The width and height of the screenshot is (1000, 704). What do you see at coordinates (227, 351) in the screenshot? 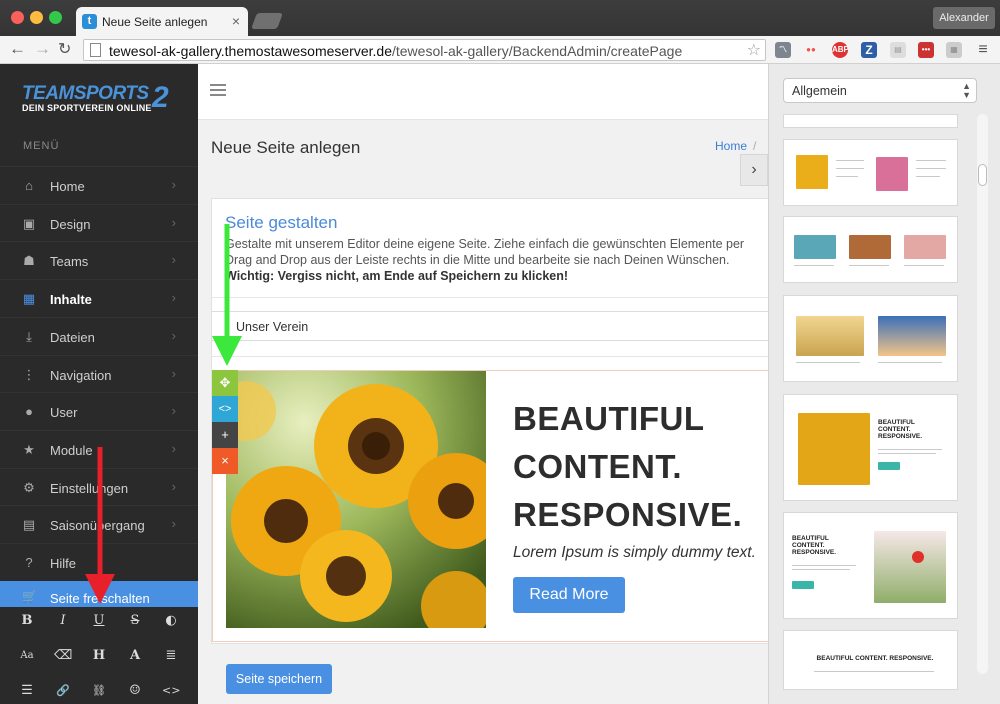
I see `green-arrow-head` at bounding box center [227, 351].